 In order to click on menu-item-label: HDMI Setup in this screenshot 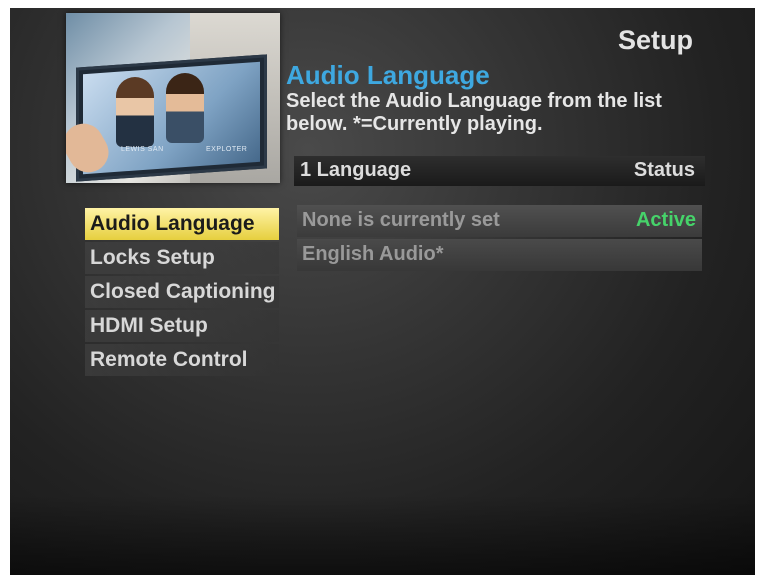, I will do `click(149, 325)`.